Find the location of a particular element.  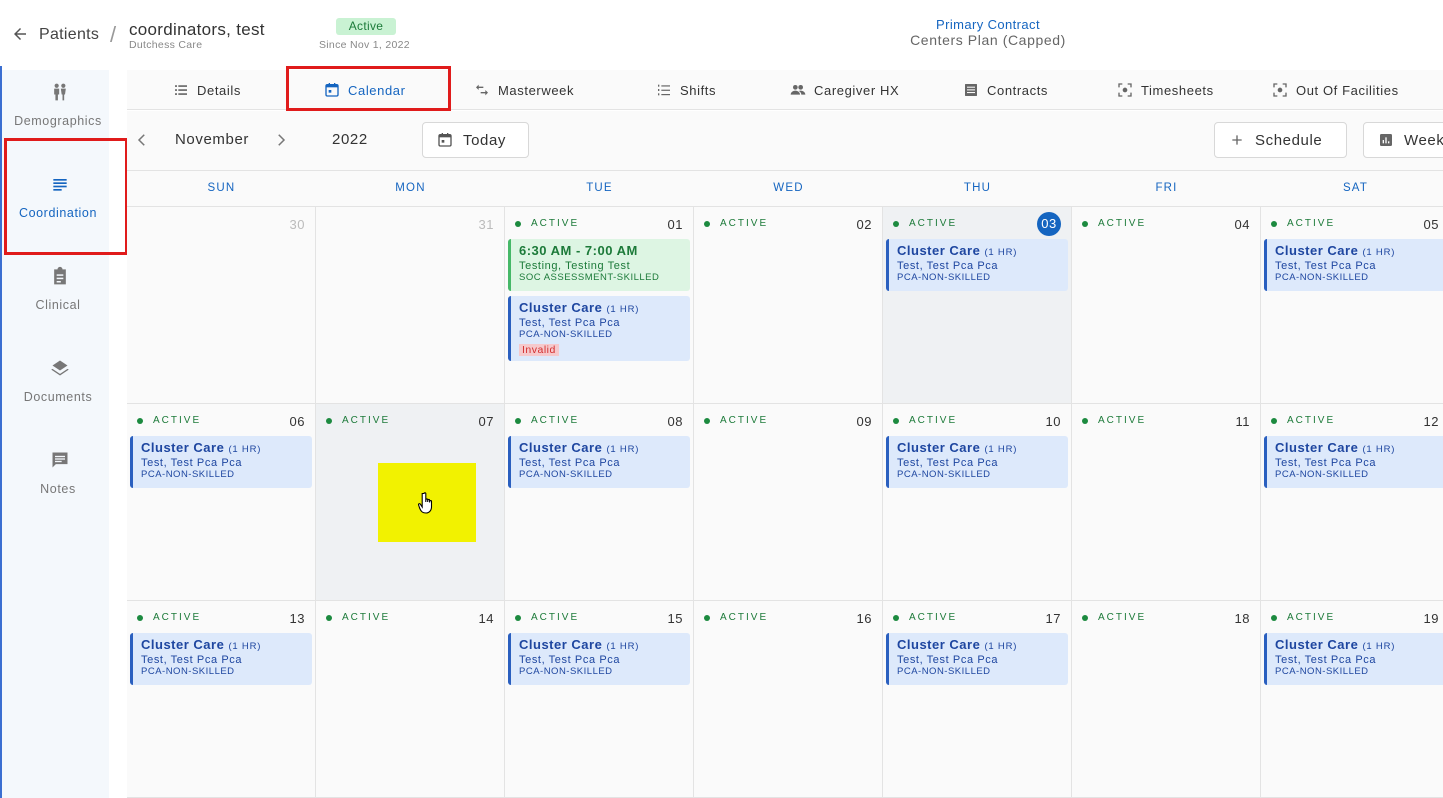

day-number: 14 is located at coordinates (486, 618).